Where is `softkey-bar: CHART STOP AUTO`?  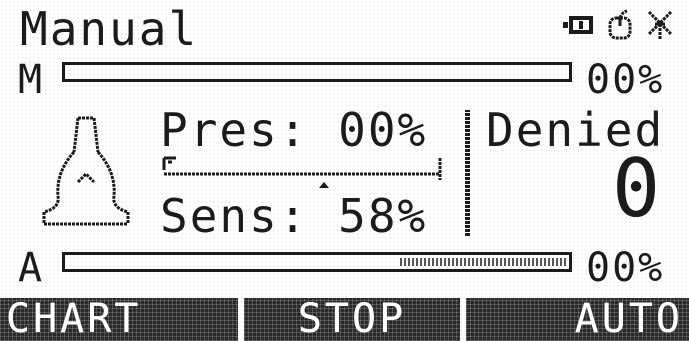
softkey-bar: CHART STOP AUTO is located at coordinates (344, 319).